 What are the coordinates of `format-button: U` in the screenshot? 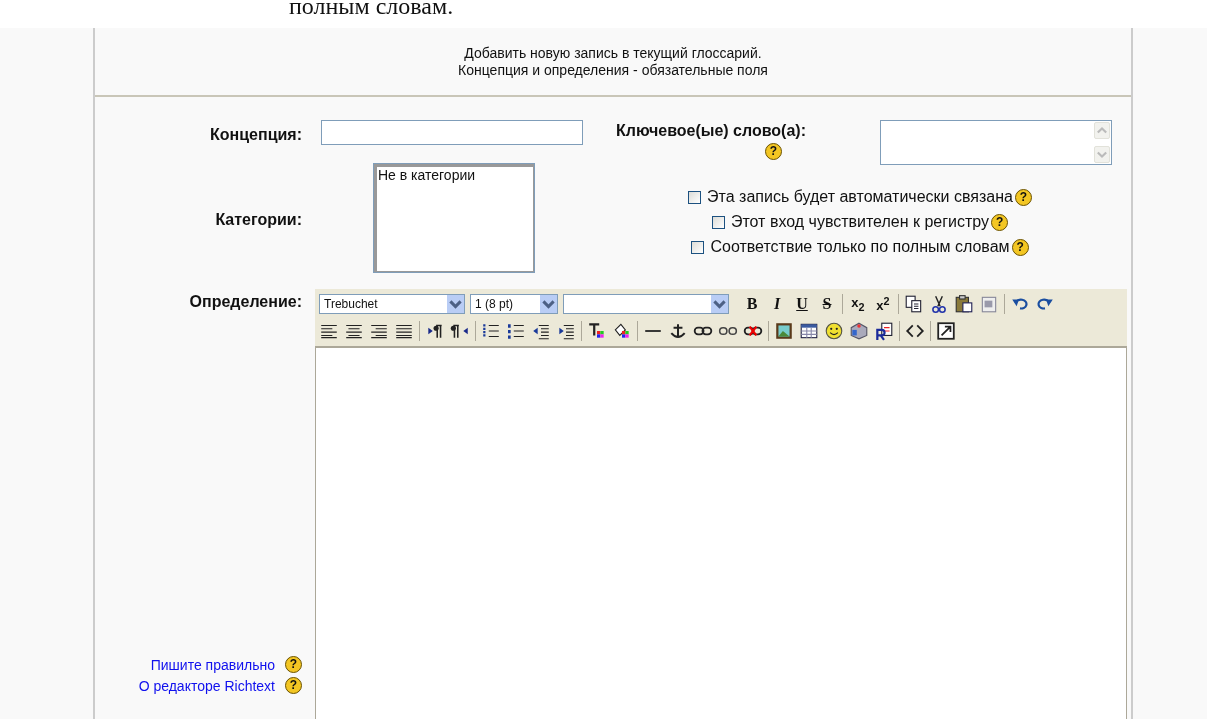 It's located at (802, 304).